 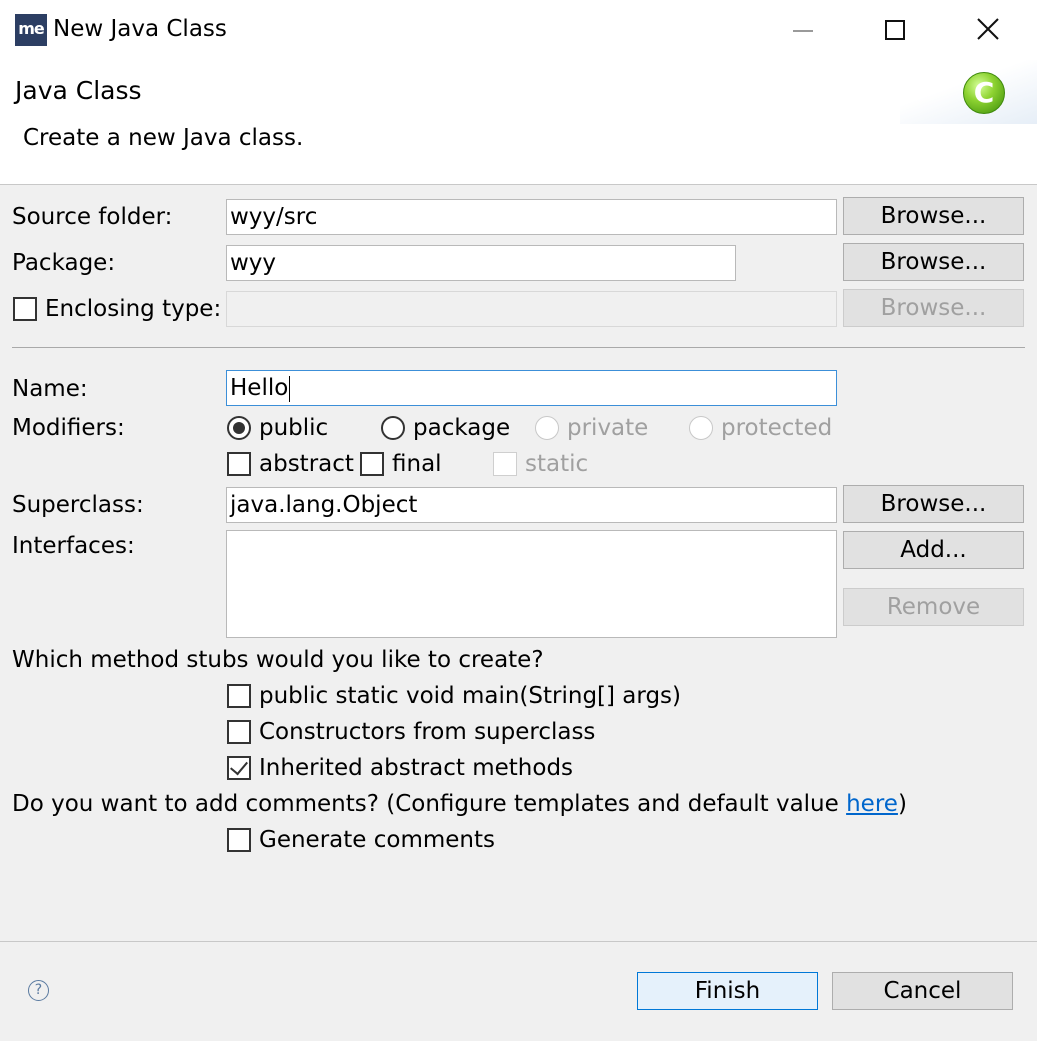 I want to click on name-field-value: Hello, so click(x=259, y=388).